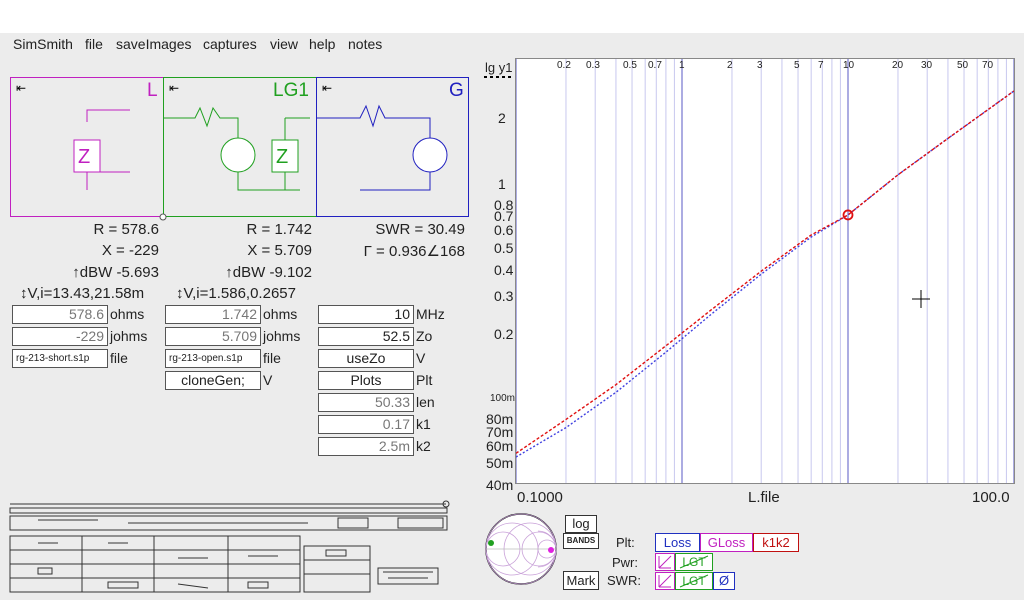 Image resolution: width=1024 pixels, height=600 pixels. Describe the element at coordinates (564, 65) in the screenshot. I see `top-tick: 0.2` at that location.